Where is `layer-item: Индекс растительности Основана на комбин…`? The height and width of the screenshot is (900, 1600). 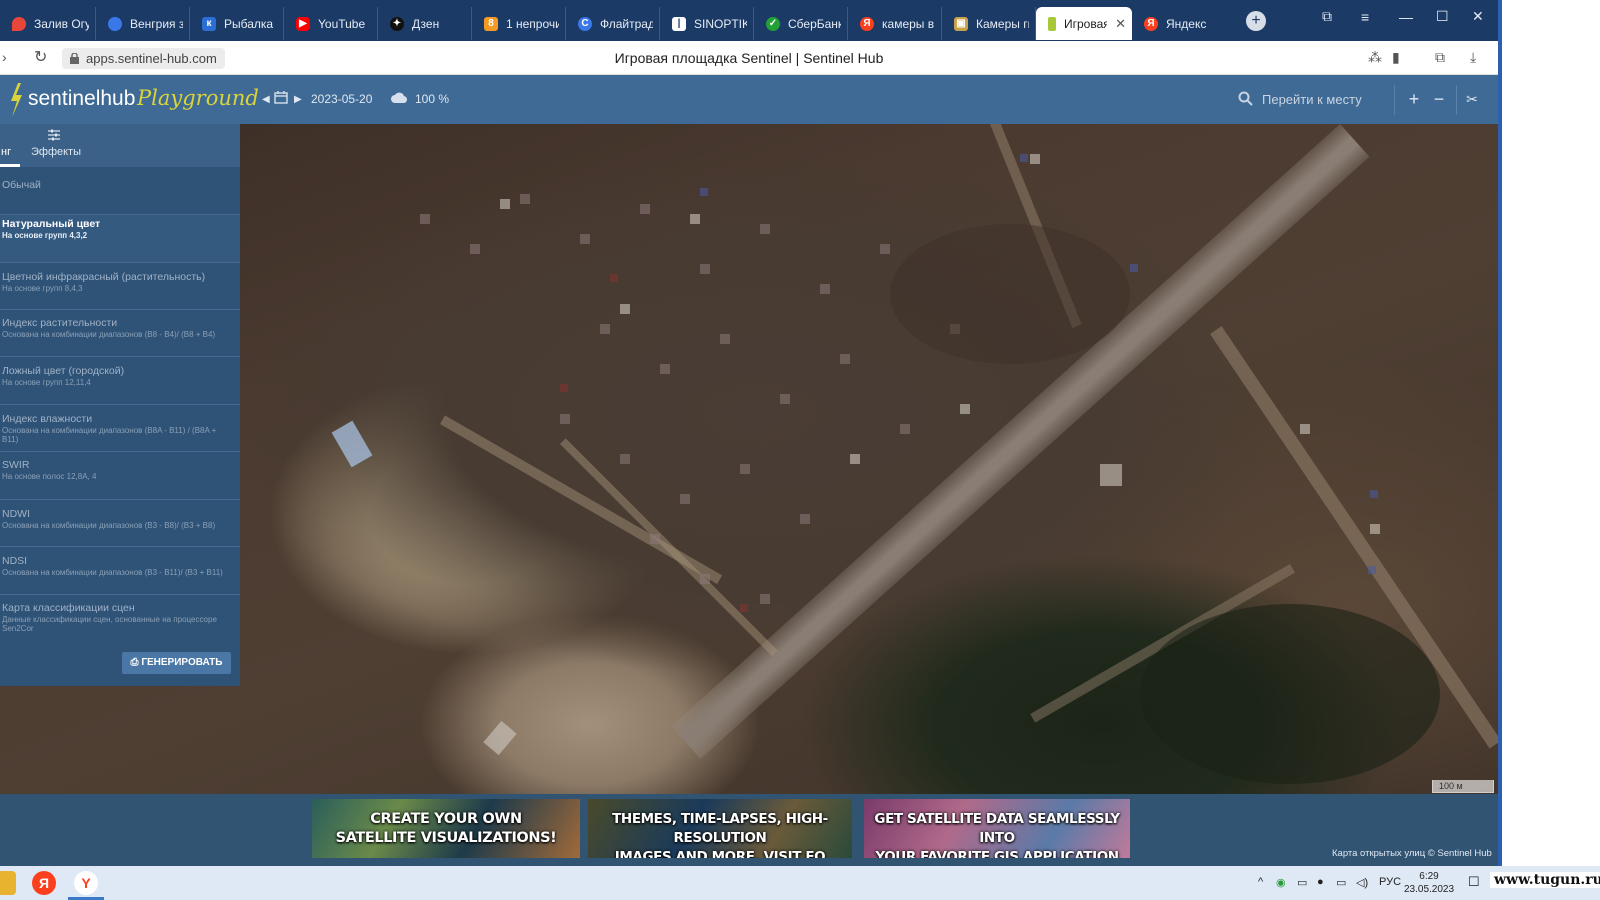 layer-item: Индекс растительности Основана на комбин… is located at coordinates (120, 333).